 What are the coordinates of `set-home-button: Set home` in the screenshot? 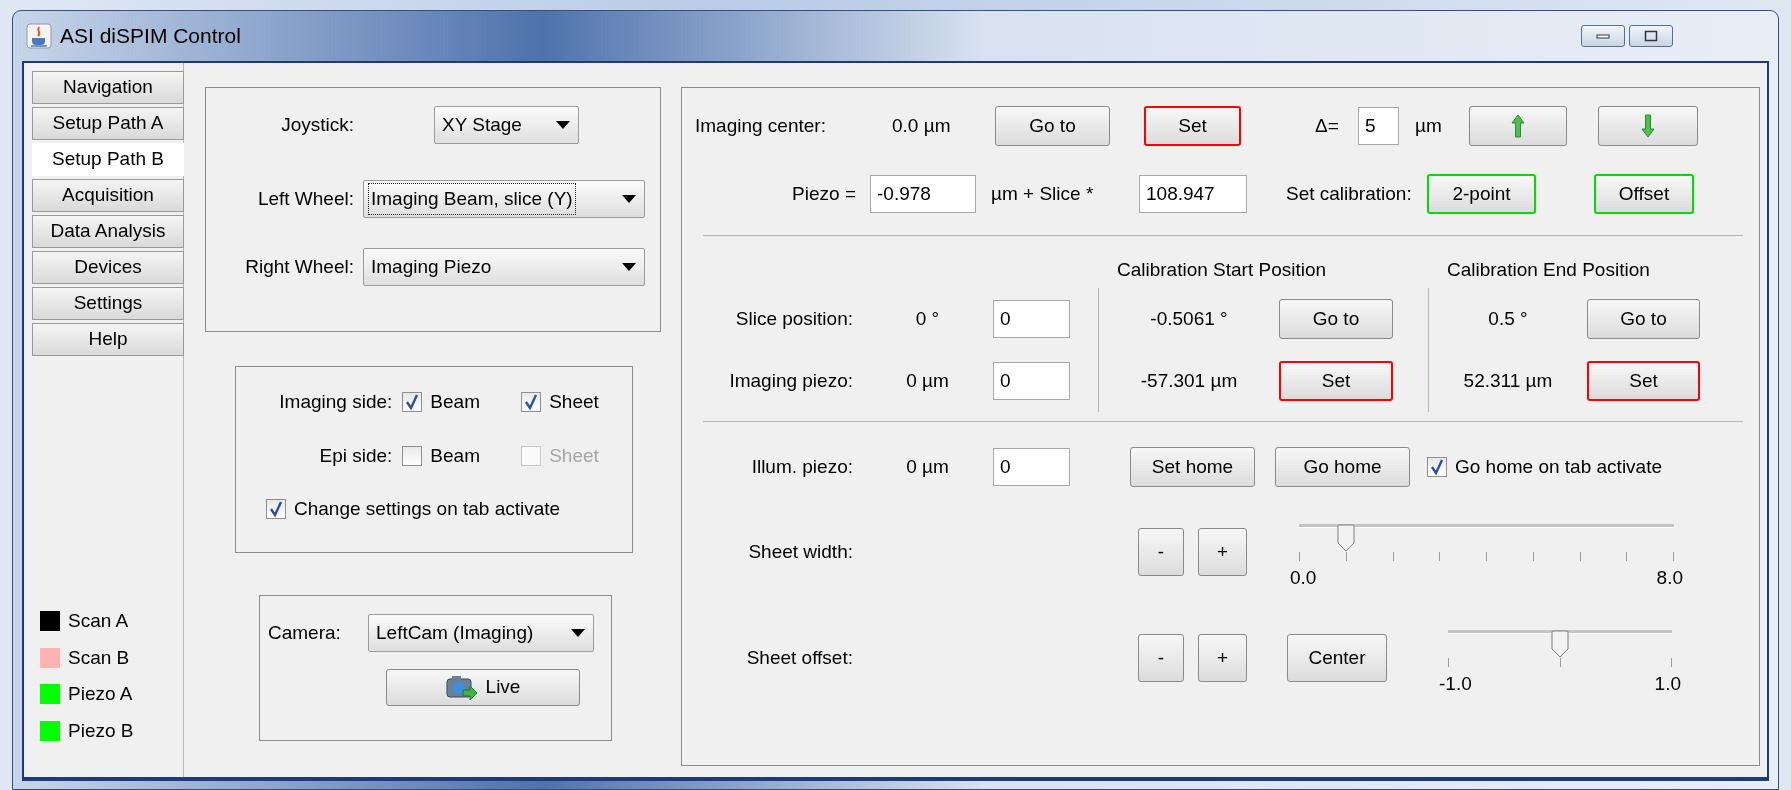 It's located at (1192, 467).